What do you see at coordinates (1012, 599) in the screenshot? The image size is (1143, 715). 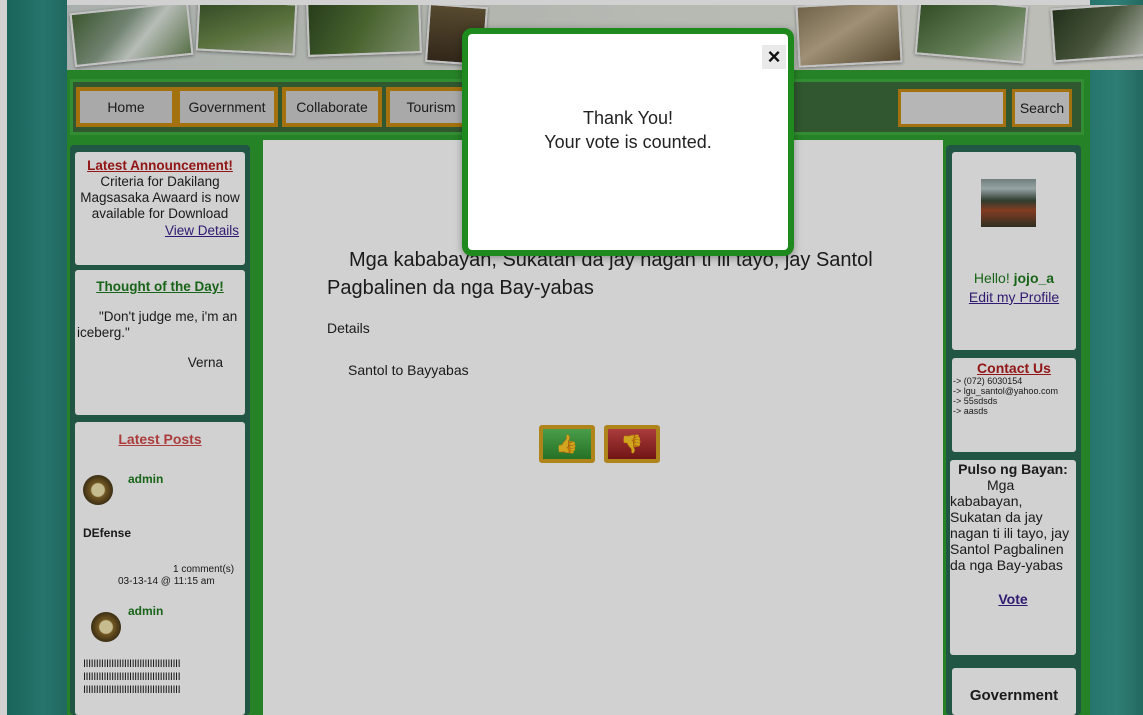 I see `vote-link: Vote` at bounding box center [1012, 599].